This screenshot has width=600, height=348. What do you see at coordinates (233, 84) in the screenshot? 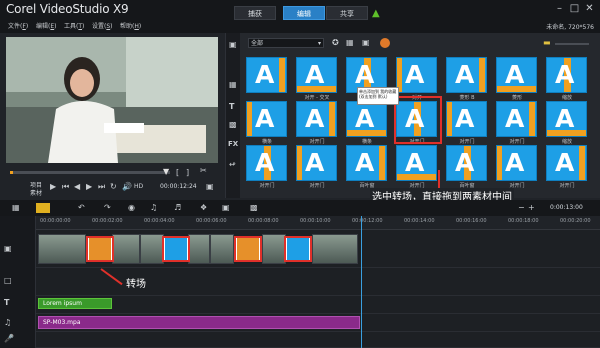
I see `instant-project-icon: ▦` at bounding box center [233, 84].